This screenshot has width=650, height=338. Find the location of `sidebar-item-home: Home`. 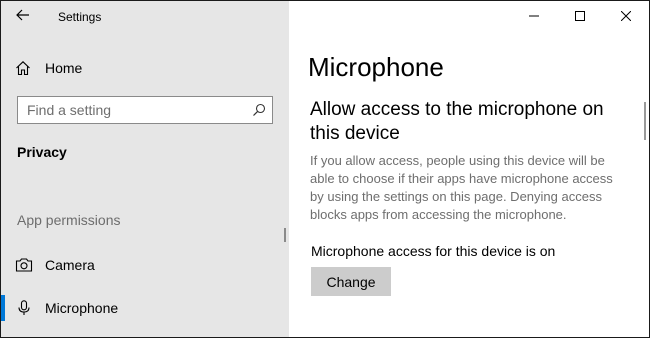

sidebar-item-home: Home is located at coordinates (145, 68).